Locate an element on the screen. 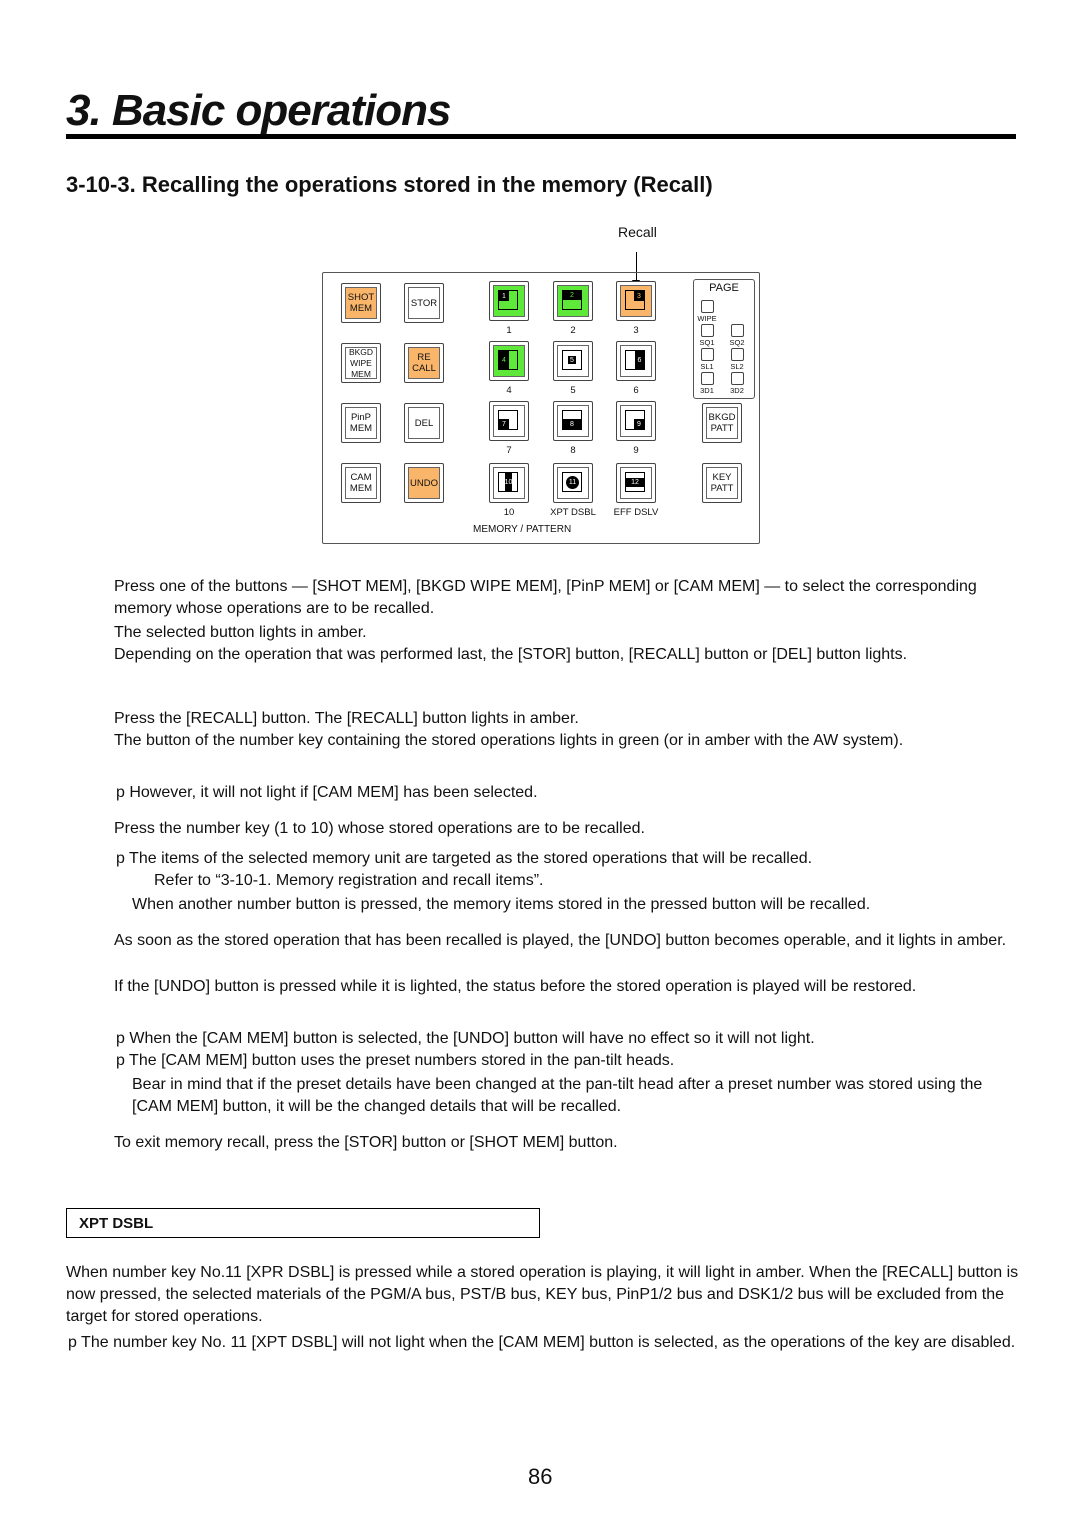  key-caption-1: 1 is located at coordinates (509, 330).